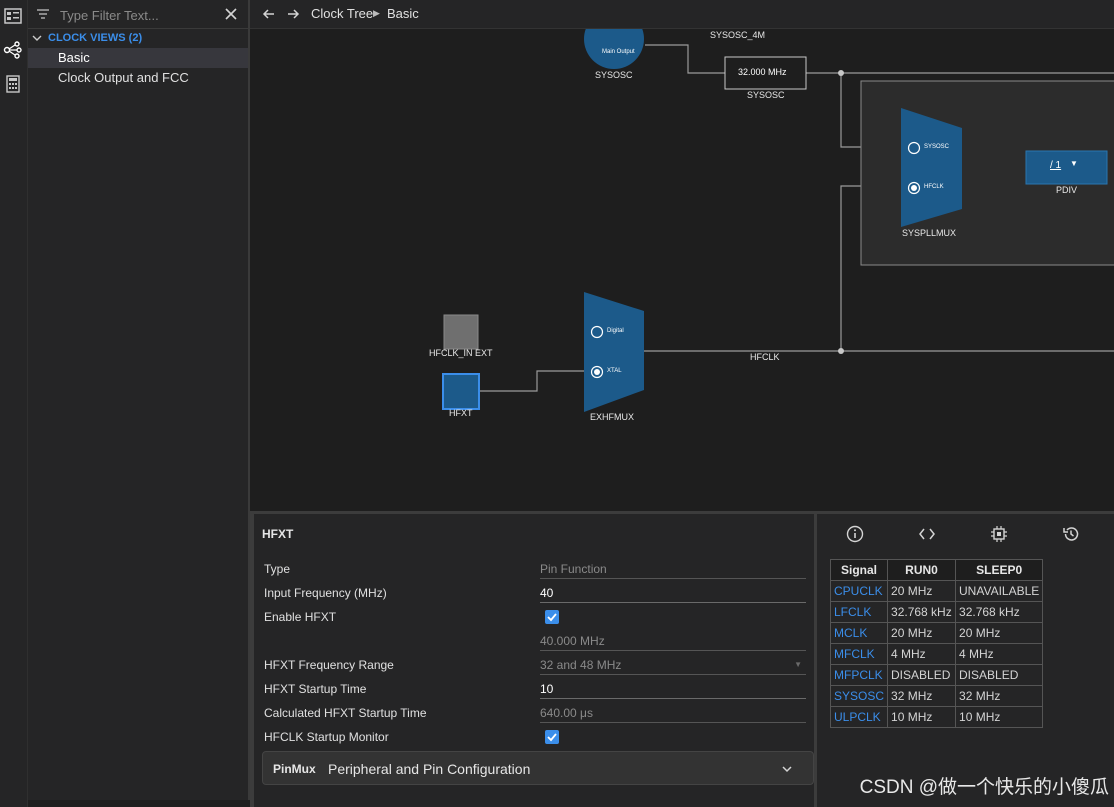 The width and height of the screenshot is (1114, 807). I want to click on input-frequency-field: 40, so click(673, 593).